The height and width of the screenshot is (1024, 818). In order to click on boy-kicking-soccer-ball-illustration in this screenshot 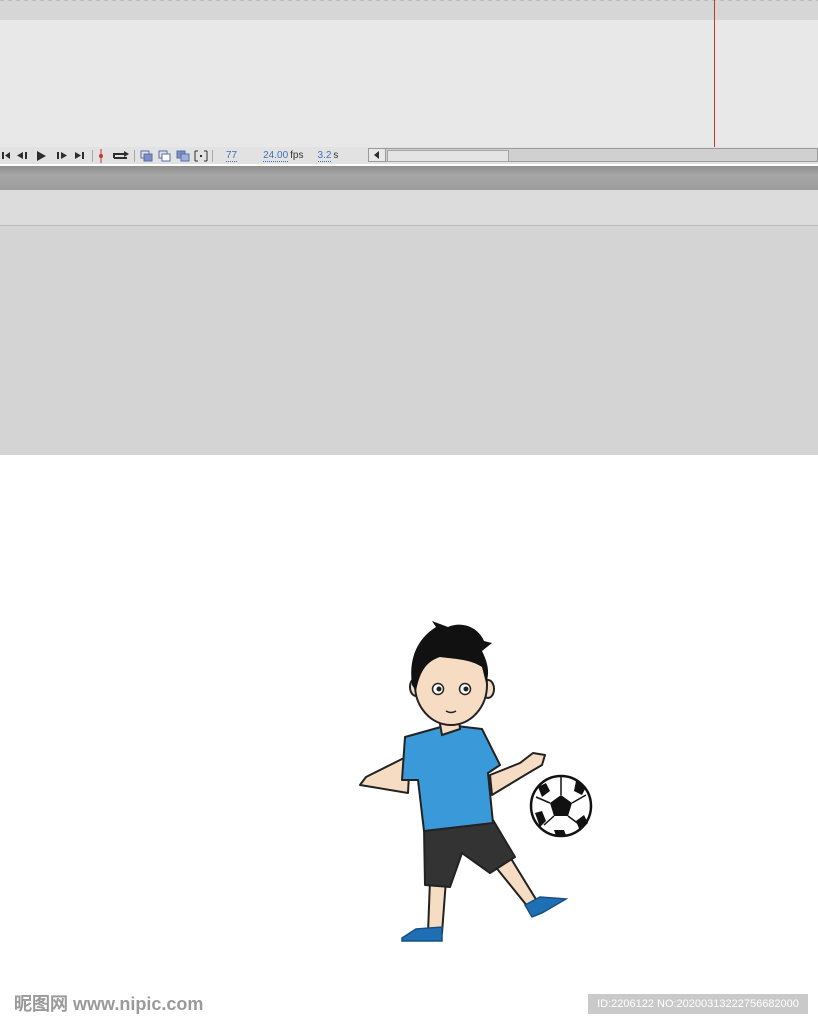, I will do `click(476, 781)`.